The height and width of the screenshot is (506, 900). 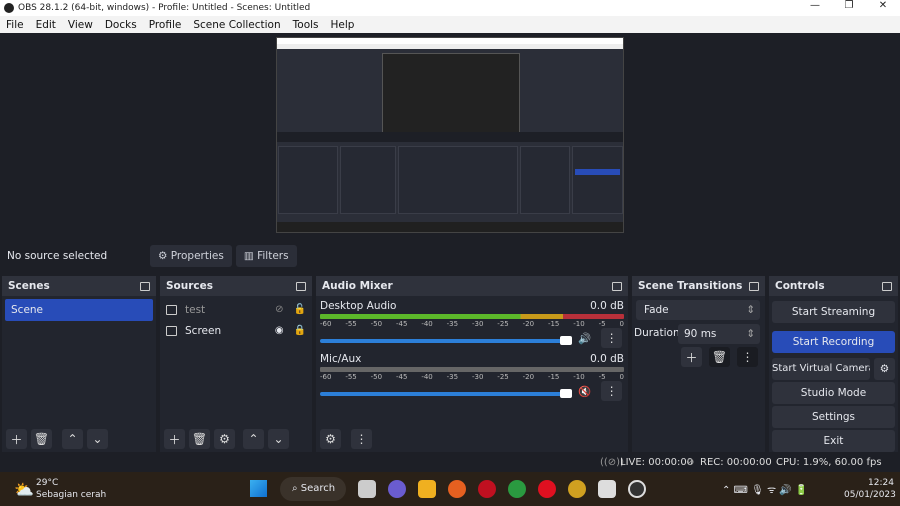 What do you see at coordinates (397, 489) in the screenshot?
I see `teams-icon` at bounding box center [397, 489].